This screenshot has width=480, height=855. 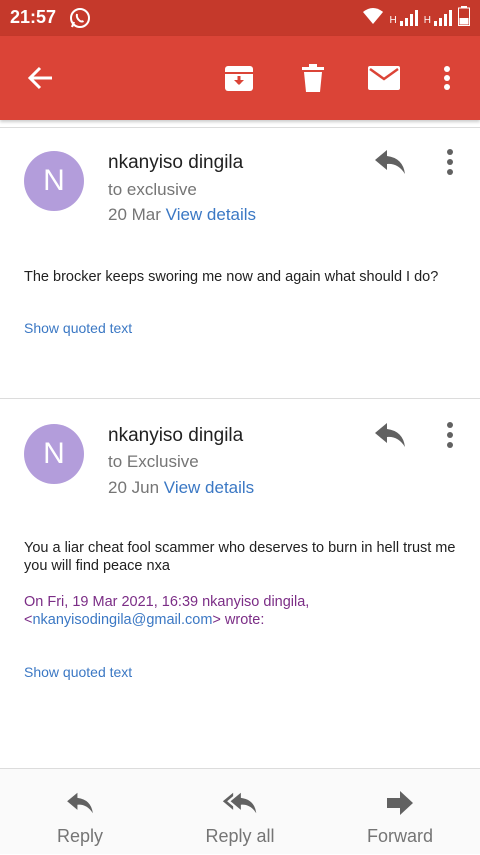 What do you see at coordinates (33, 17) in the screenshot?
I see `status-time: 21:57` at bounding box center [33, 17].